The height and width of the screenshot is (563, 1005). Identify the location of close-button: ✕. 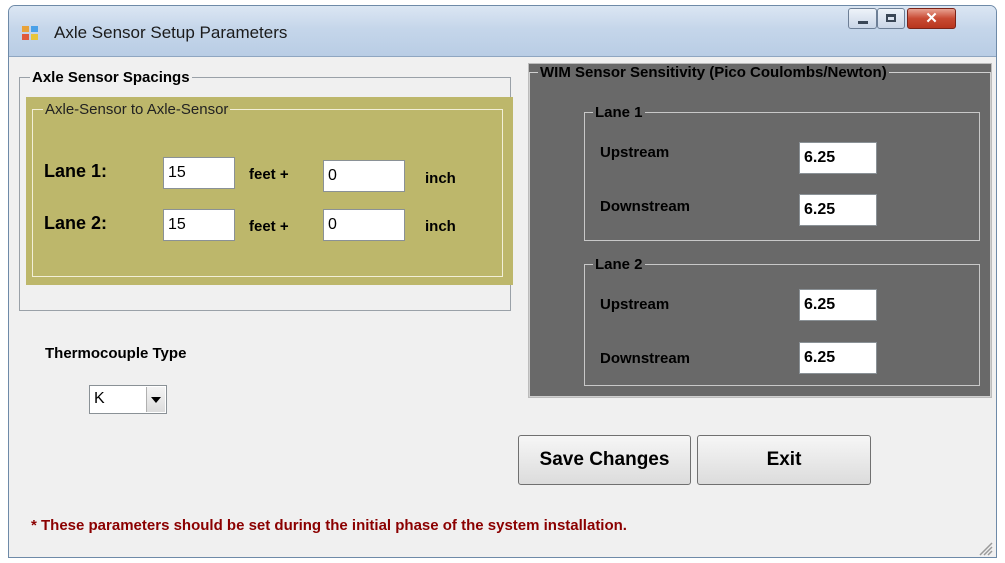
(931, 18).